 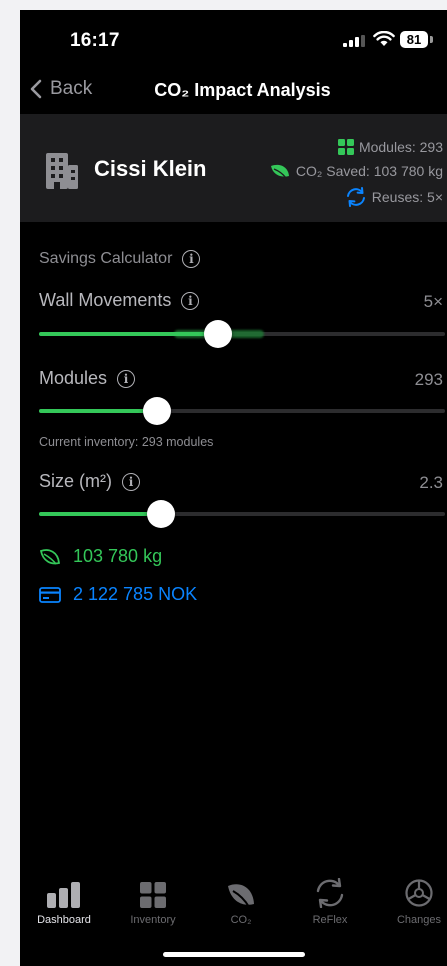 I want to click on home-indicator, so click(x=234, y=954).